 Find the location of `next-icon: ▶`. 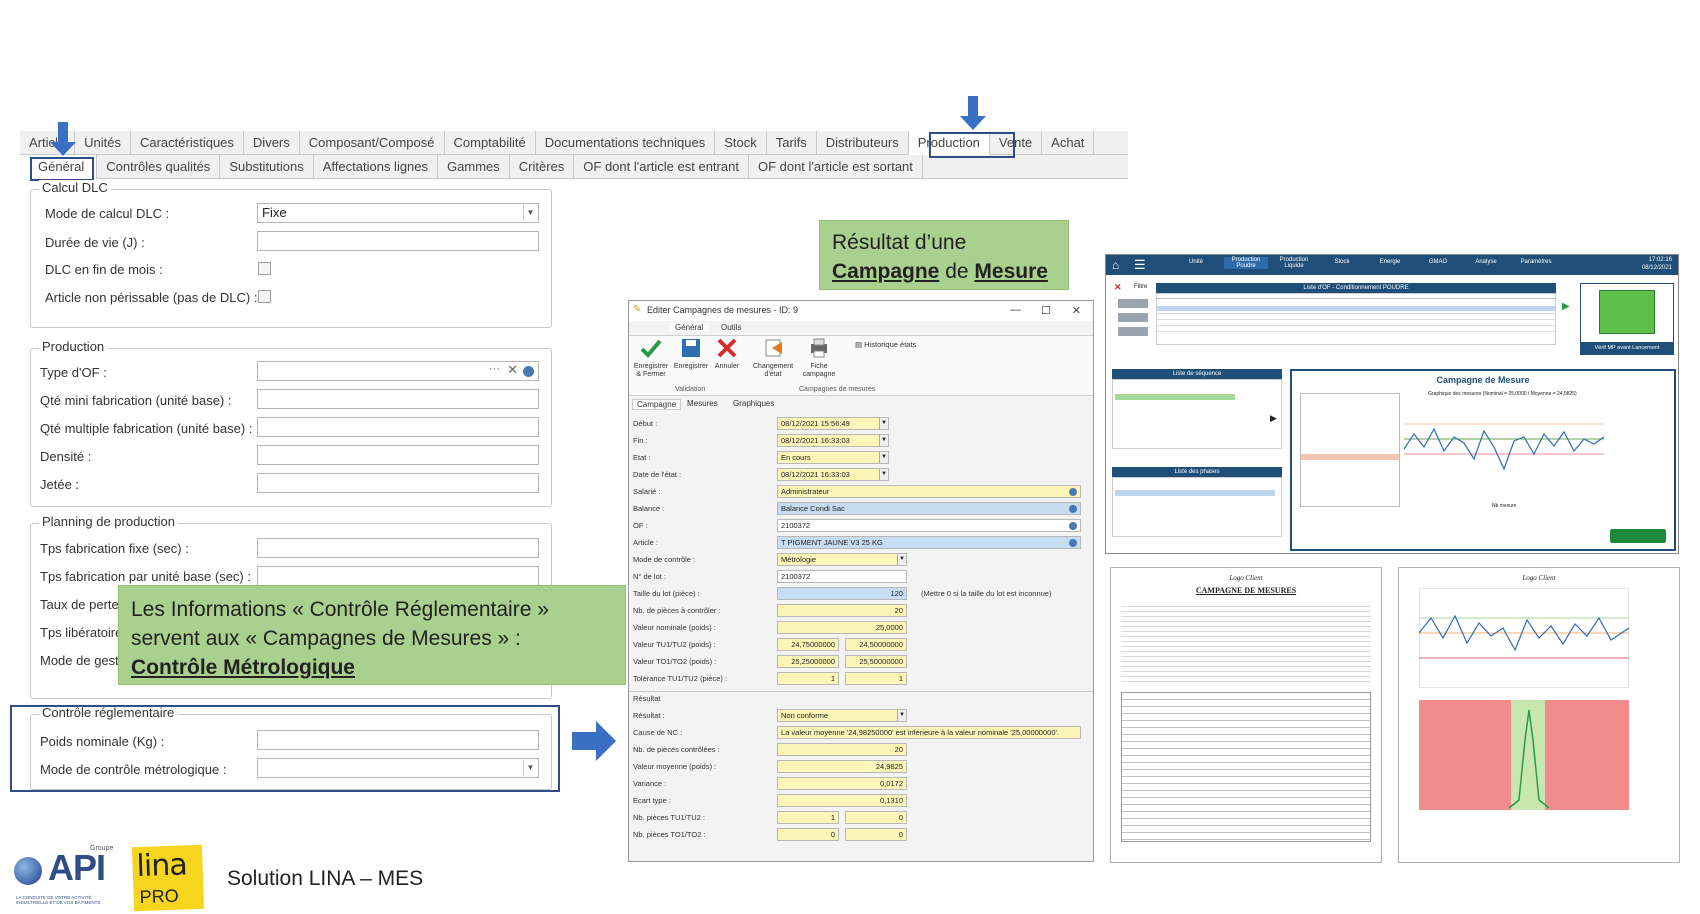

next-icon: ▶ is located at coordinates (1273, 418).